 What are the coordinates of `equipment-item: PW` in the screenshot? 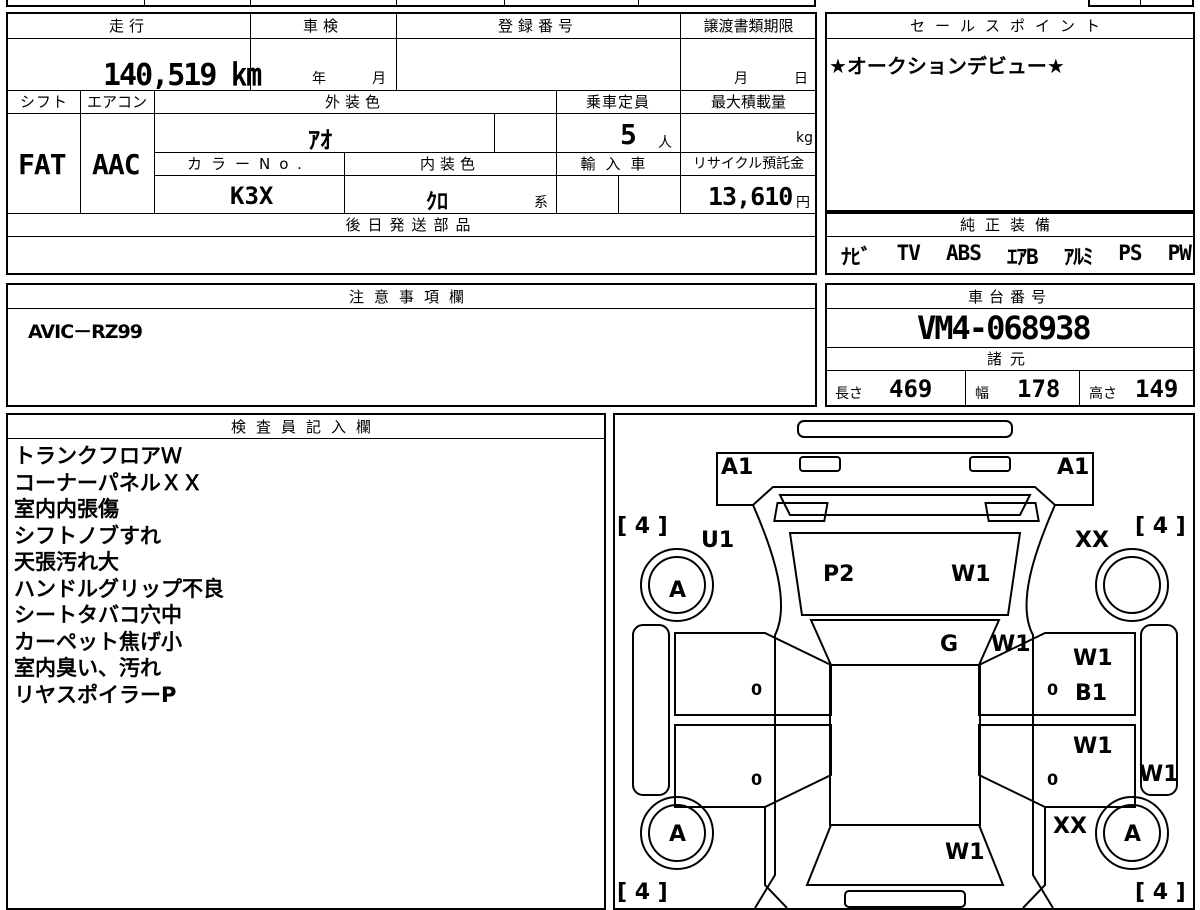 It's located at (1179, 253).